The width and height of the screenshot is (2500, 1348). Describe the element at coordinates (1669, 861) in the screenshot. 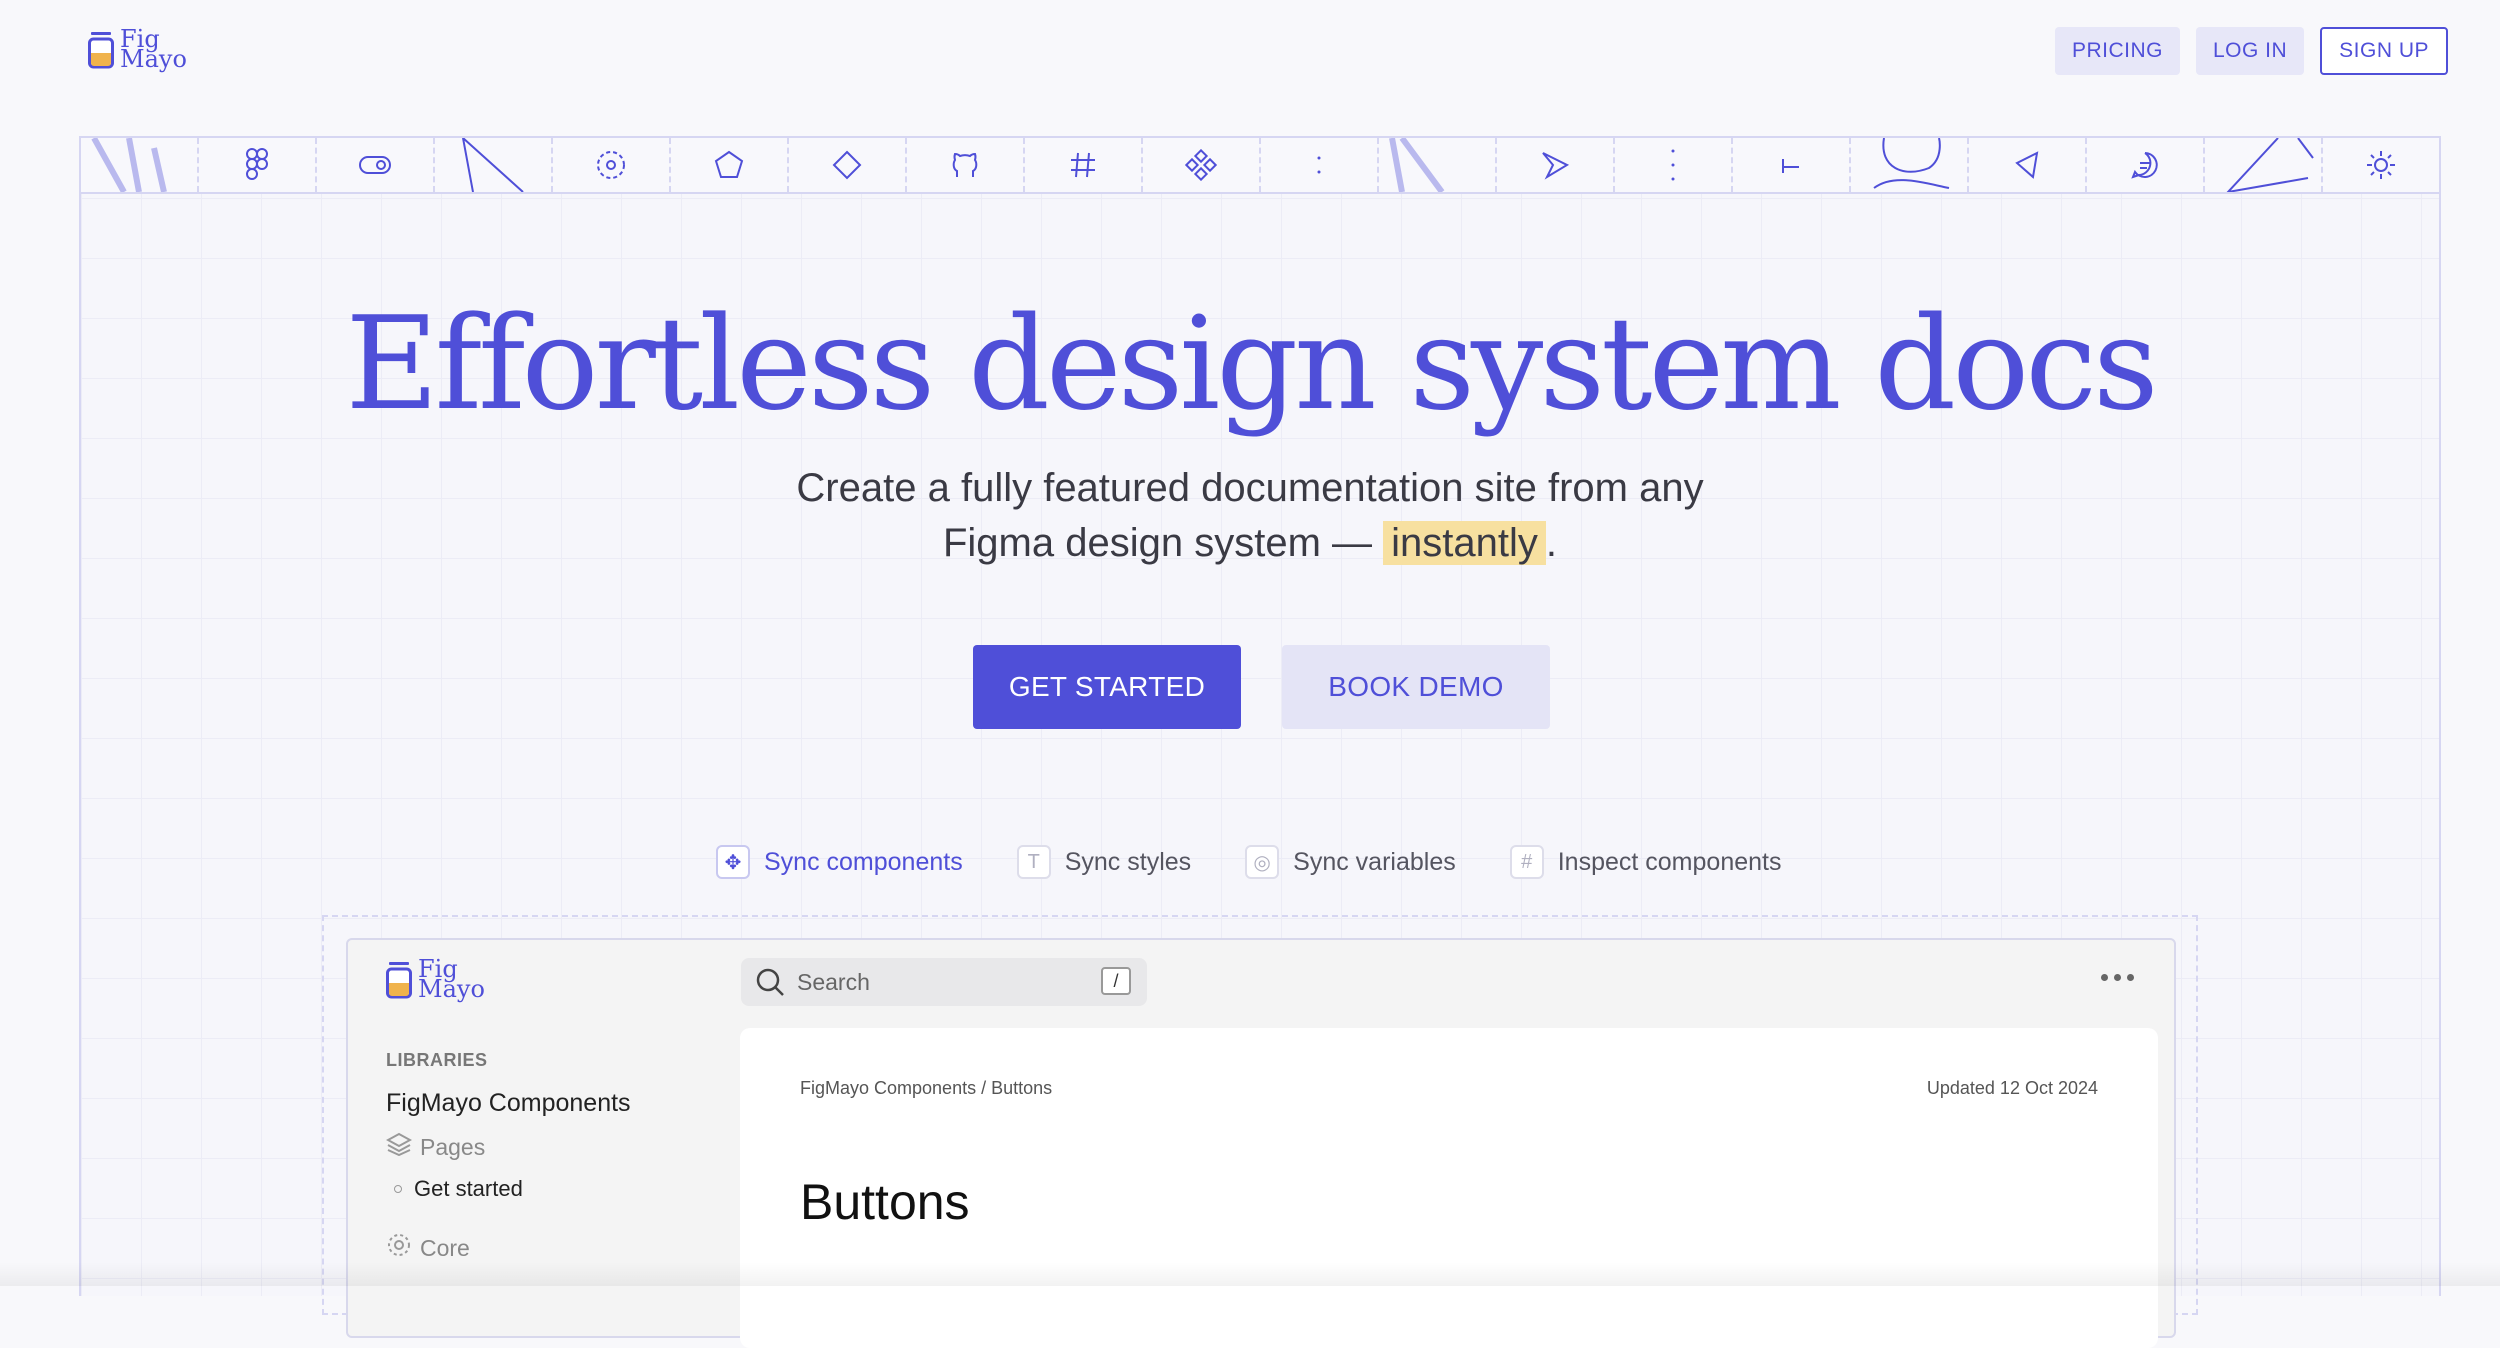

I see `tab-label: Inspect components` at that location.